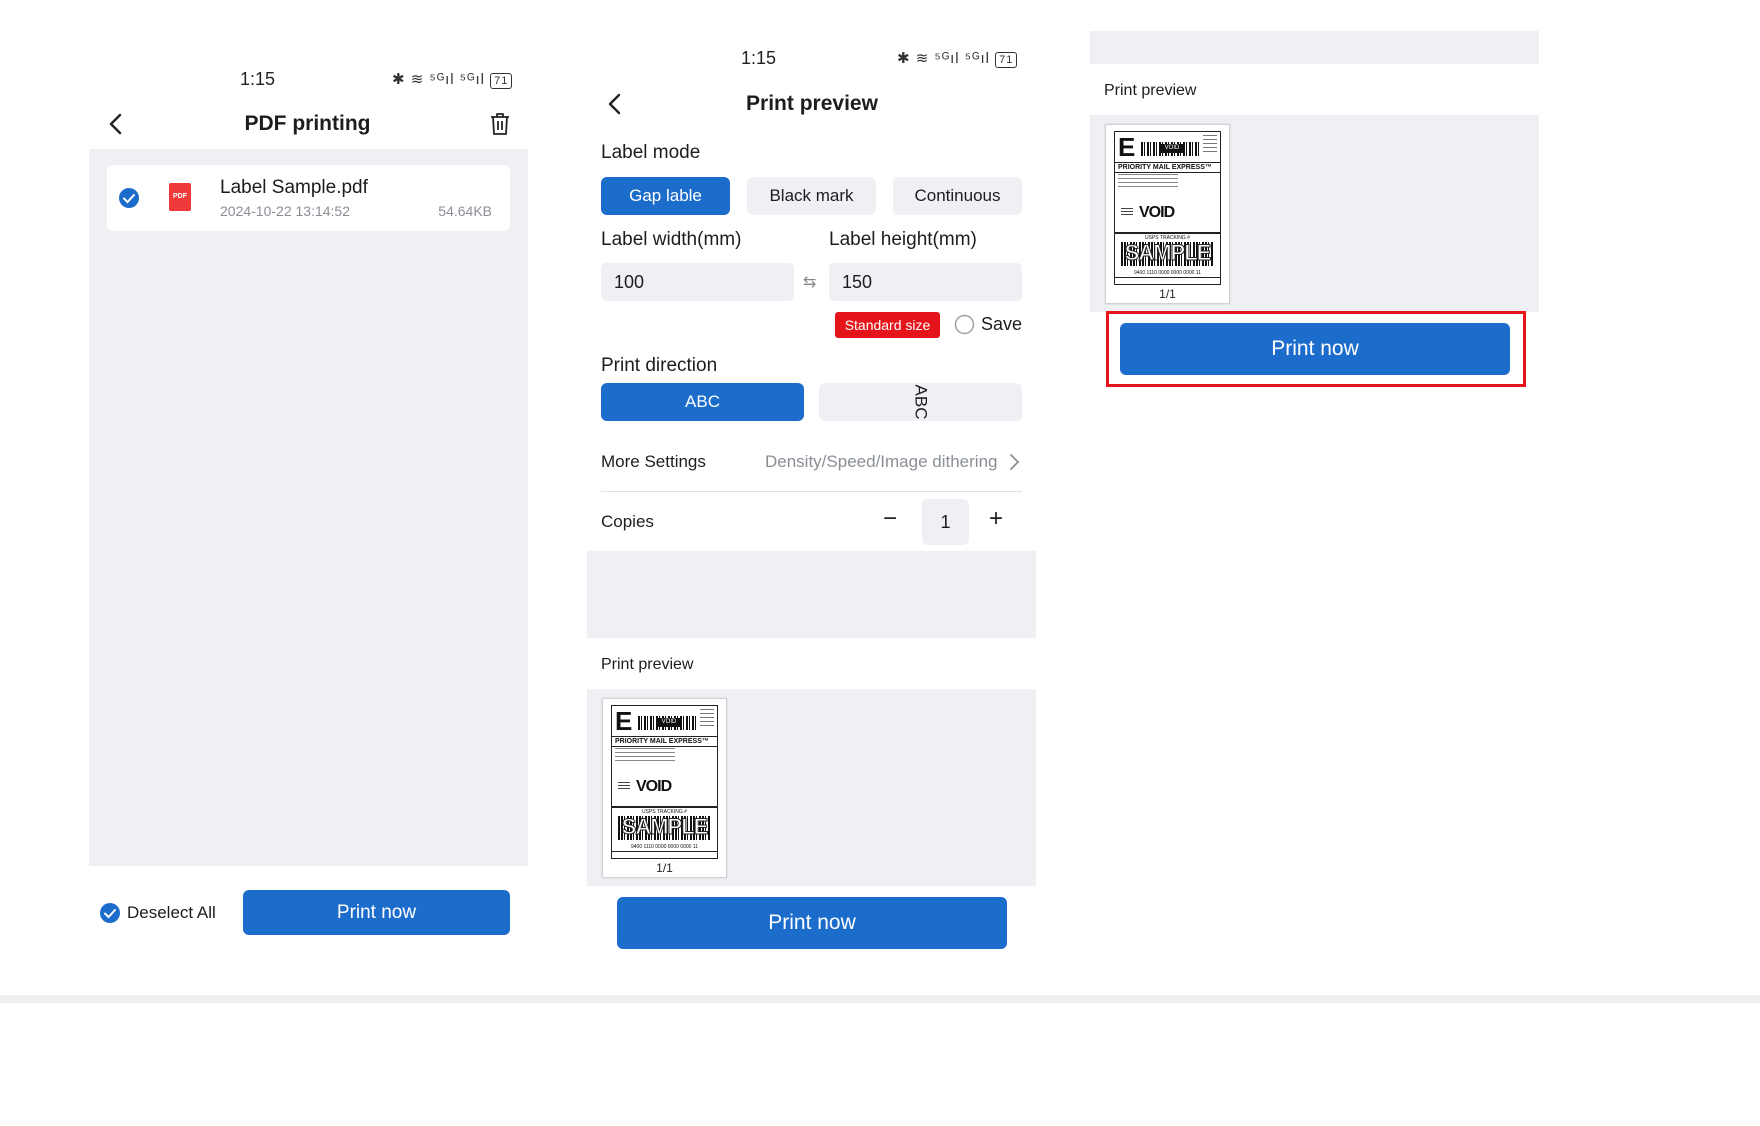  Describe the element at coordinates (671, 239) in the screenshot. I see `label-width-label: Label width(mm)` at that location.